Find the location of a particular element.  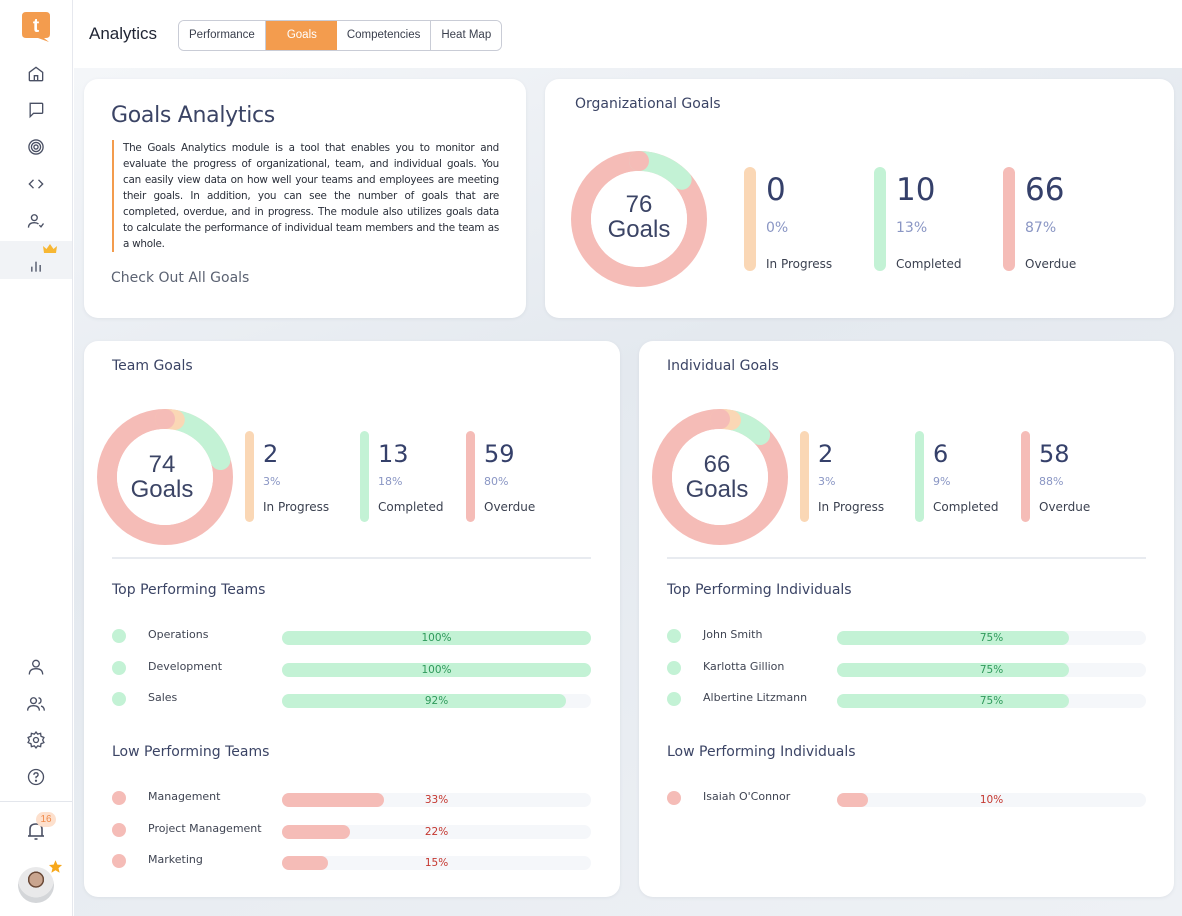

user-icon is located at coordinates (36, 667).